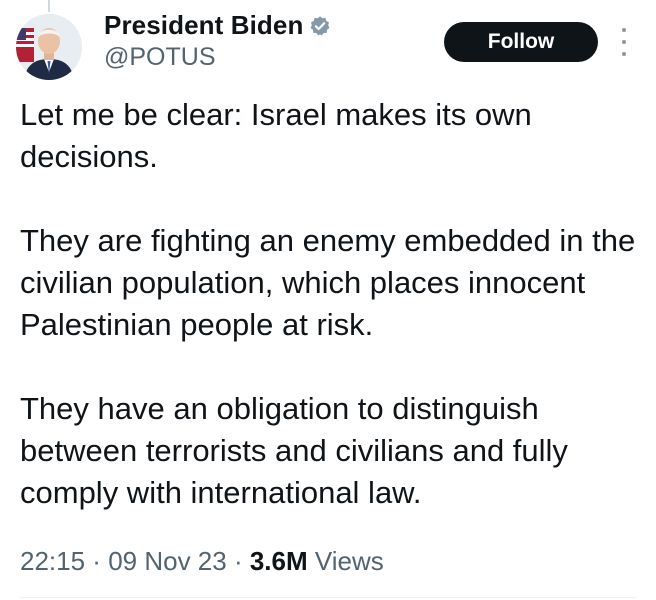 The width and height of the screenshot is (656, 600). What do you see at coordinates (49, 6) in the screenshot?
I see `thread-connector-line` at bounding box center [49, 6].